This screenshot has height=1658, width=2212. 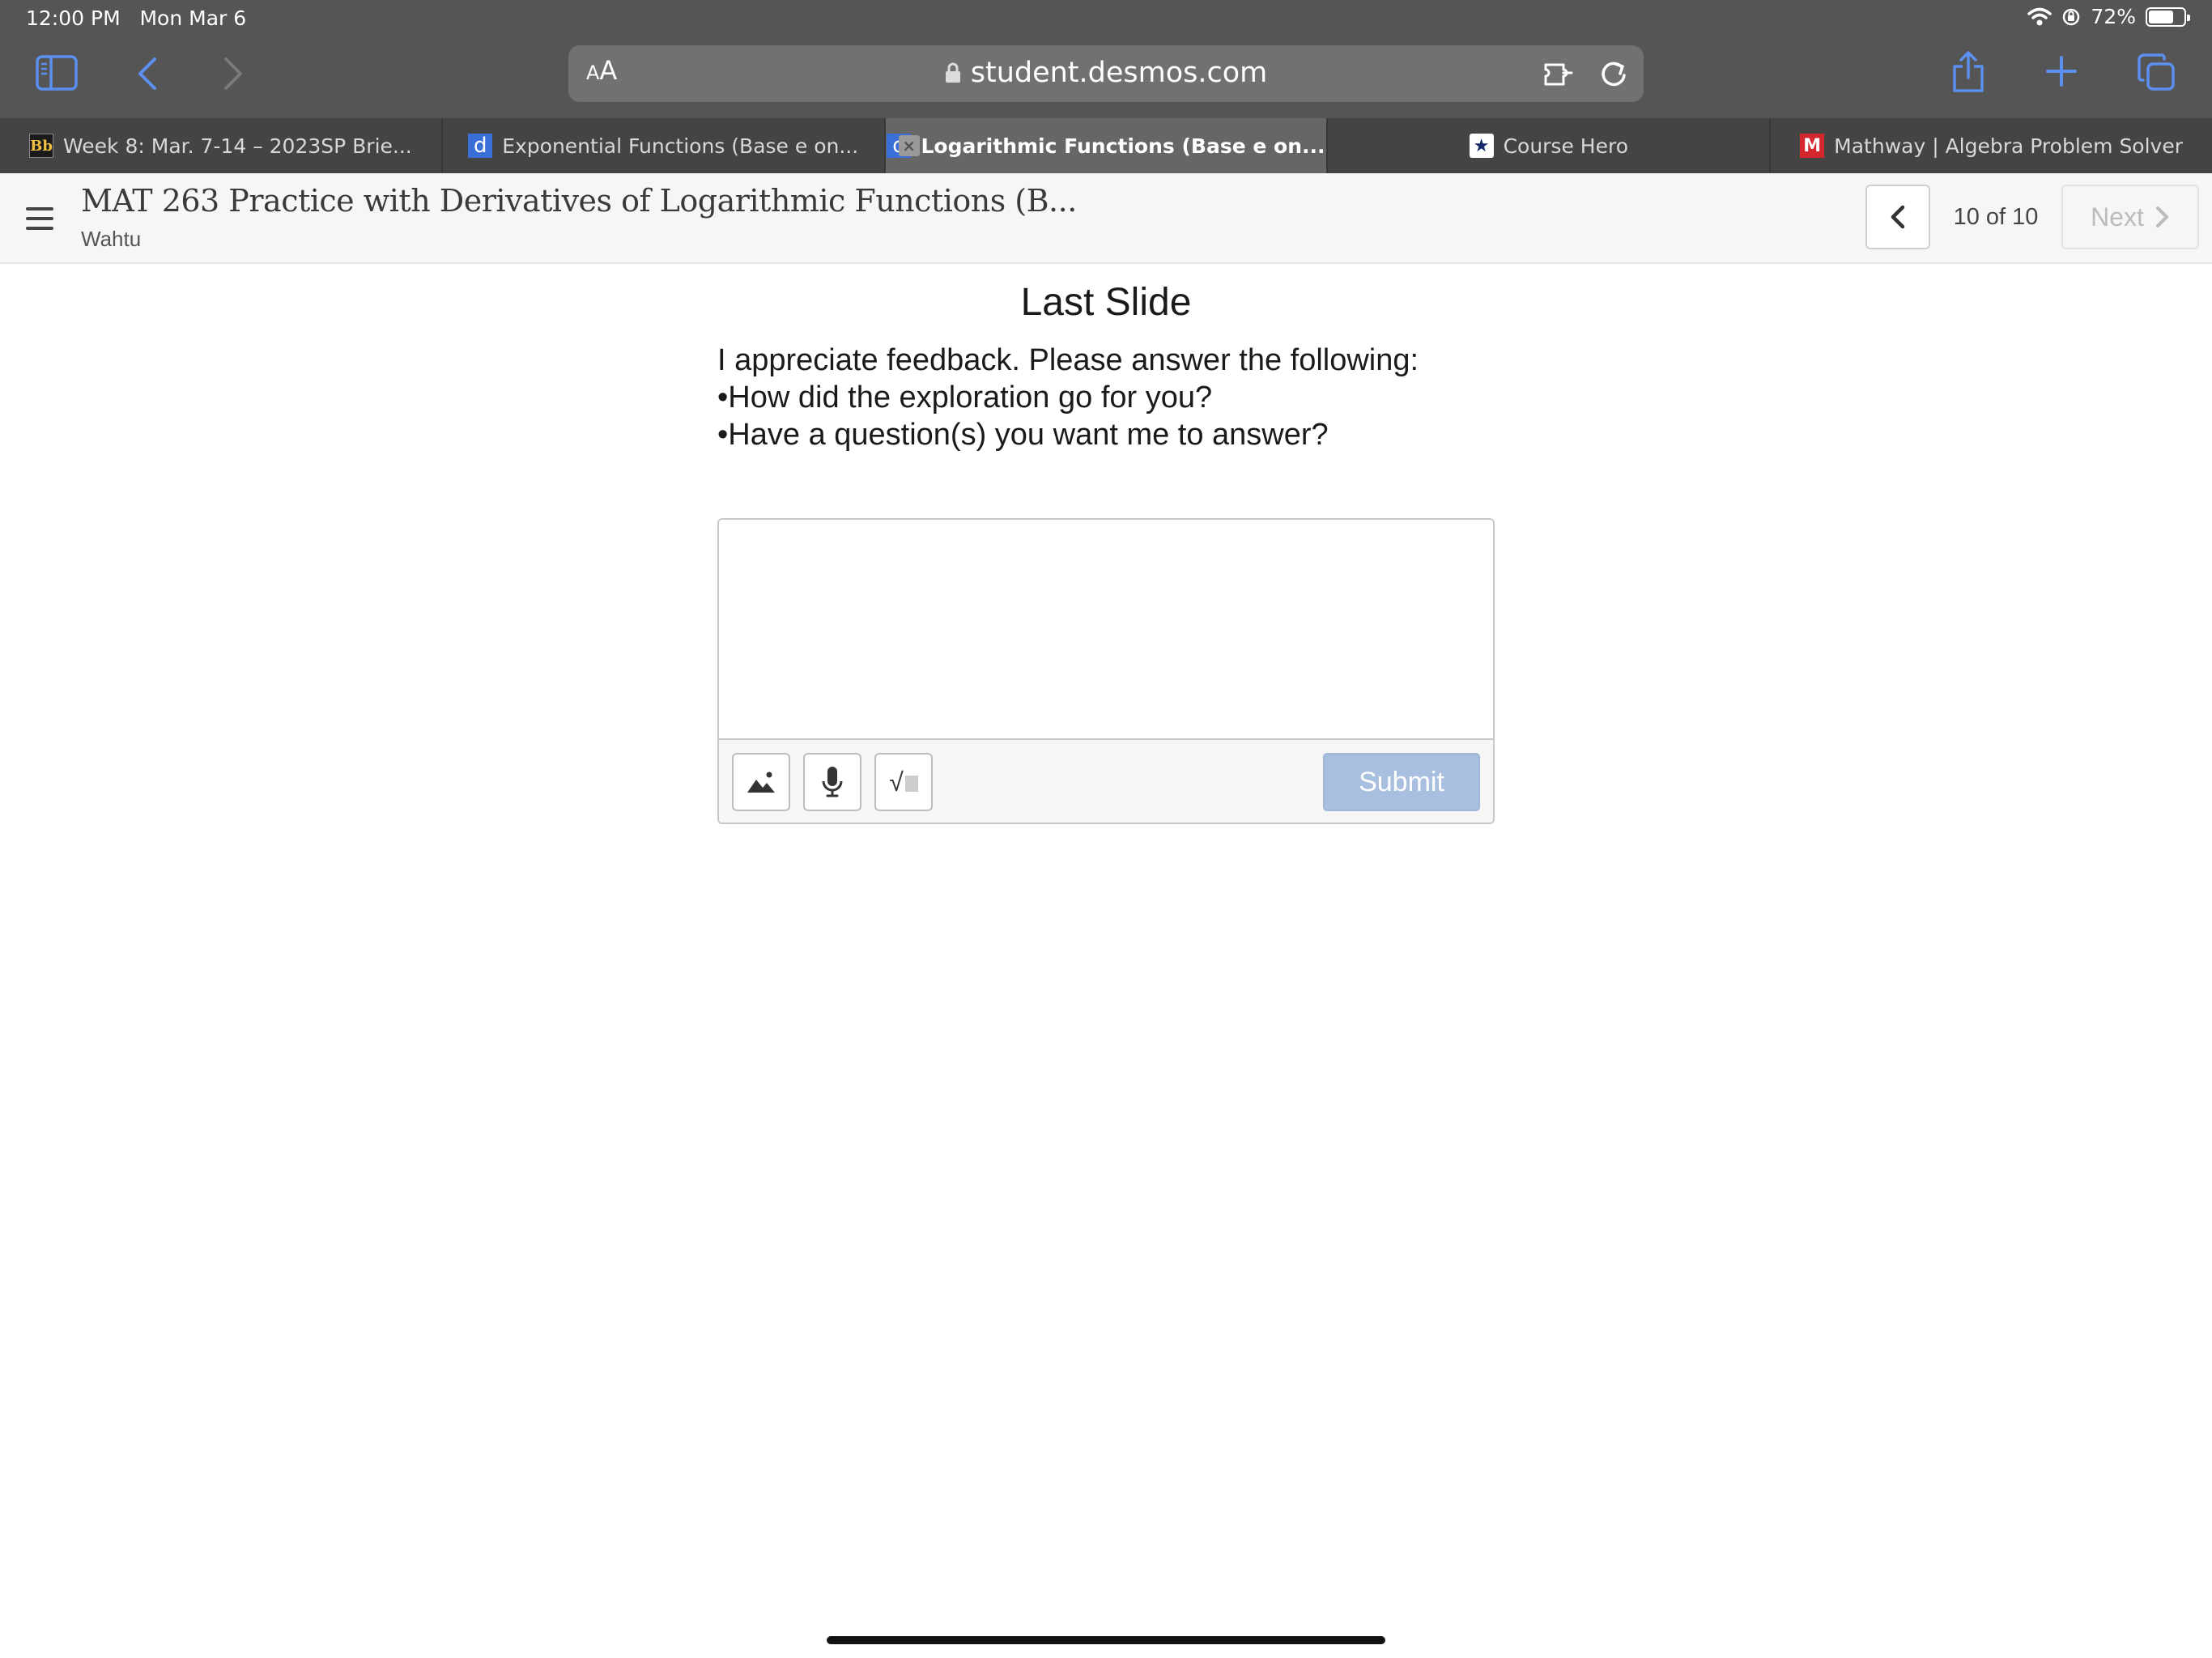 What do you see at coordinates (2162, 216) in the screenshot?
I see `chevron-right-icon` at bounding box center [2162, 216].